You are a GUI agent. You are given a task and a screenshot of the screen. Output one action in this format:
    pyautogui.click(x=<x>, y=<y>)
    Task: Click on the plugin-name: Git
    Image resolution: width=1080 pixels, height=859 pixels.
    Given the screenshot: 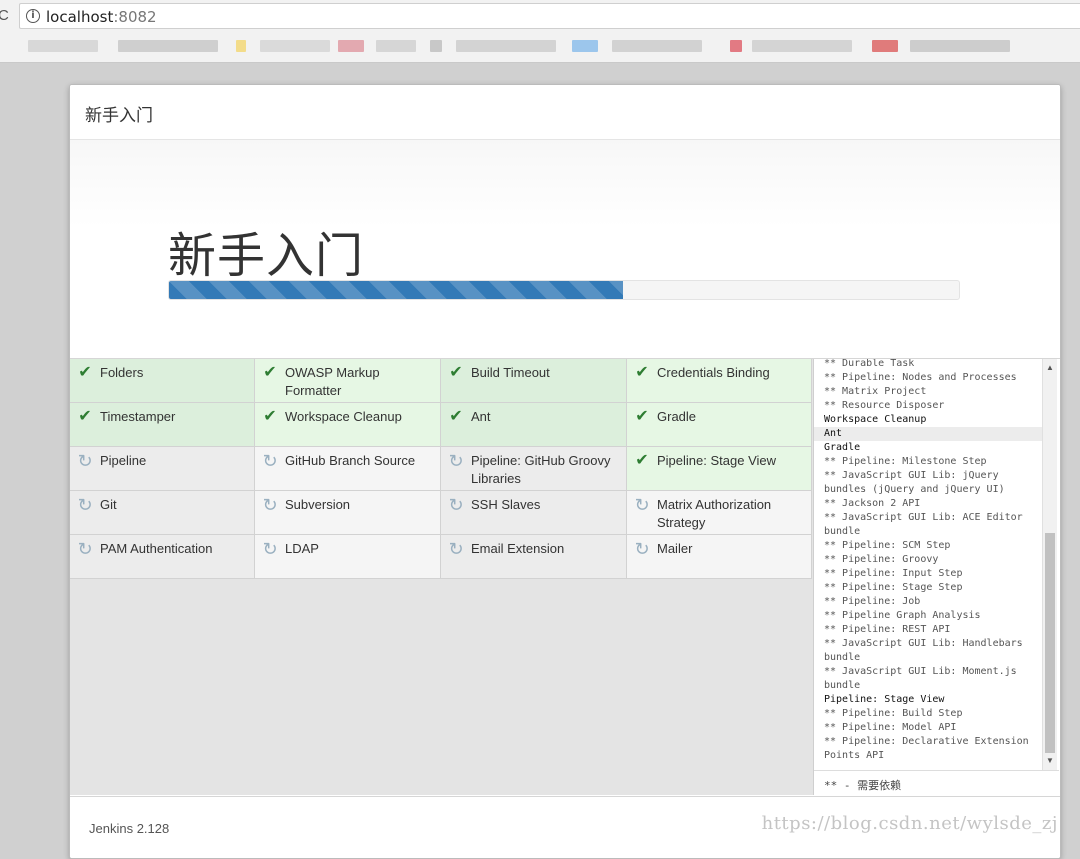 What is the action you would take?
    pyautogui.click(x=108, y=504)
    